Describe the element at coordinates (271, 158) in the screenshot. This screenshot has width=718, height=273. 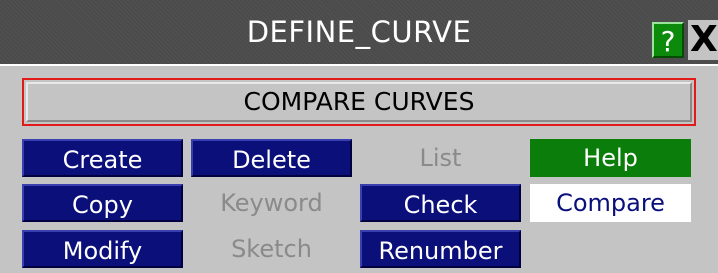
I see `delete-button: Delete` at that location.